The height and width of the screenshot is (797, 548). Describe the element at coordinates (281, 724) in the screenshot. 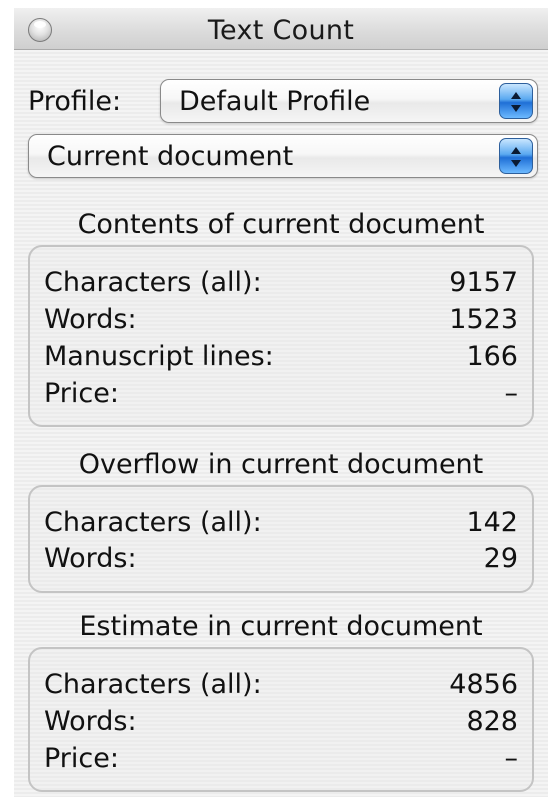

I see `estimate-row-words: Words: 828` at that location.